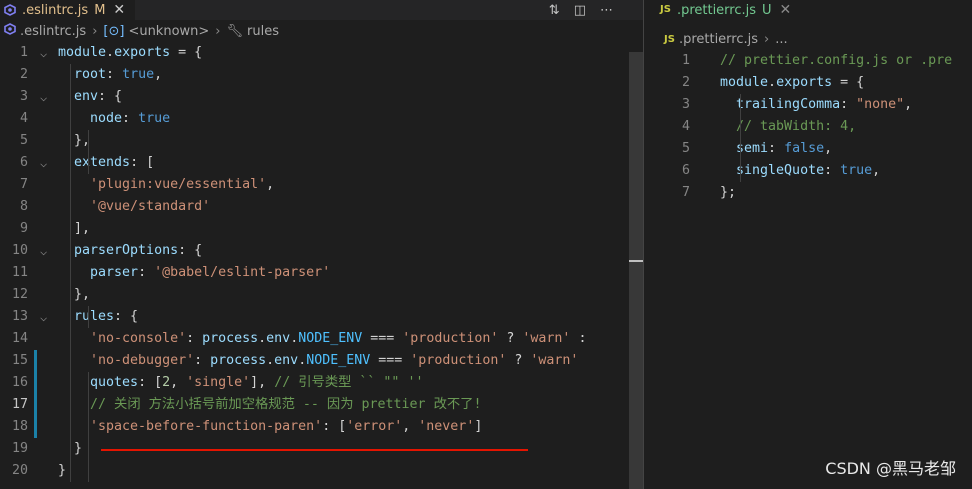 The image size is (972, 489). What do you see at coordinates (808, 83) in the screenshot?
I see `code-line: 2 module.exports = {` at bounding box center [808, 83].